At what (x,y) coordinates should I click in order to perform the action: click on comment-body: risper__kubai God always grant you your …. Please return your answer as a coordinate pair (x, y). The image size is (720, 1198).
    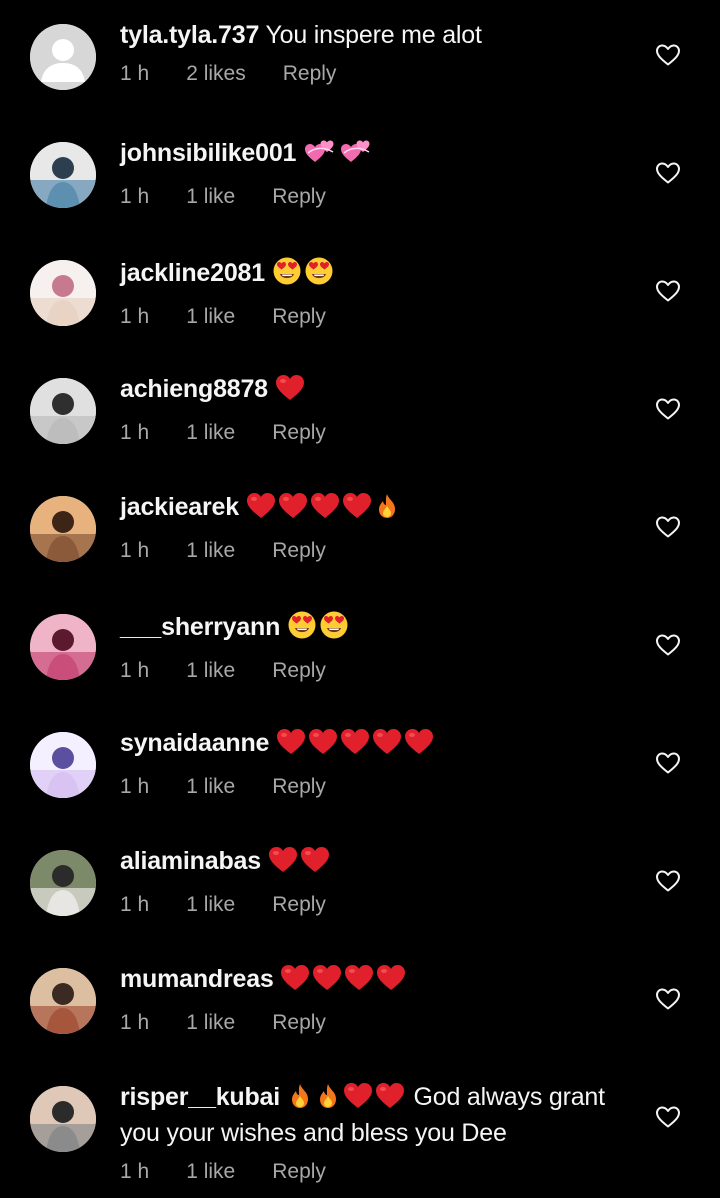
    Looking at the image, I should click on (380, 1133).